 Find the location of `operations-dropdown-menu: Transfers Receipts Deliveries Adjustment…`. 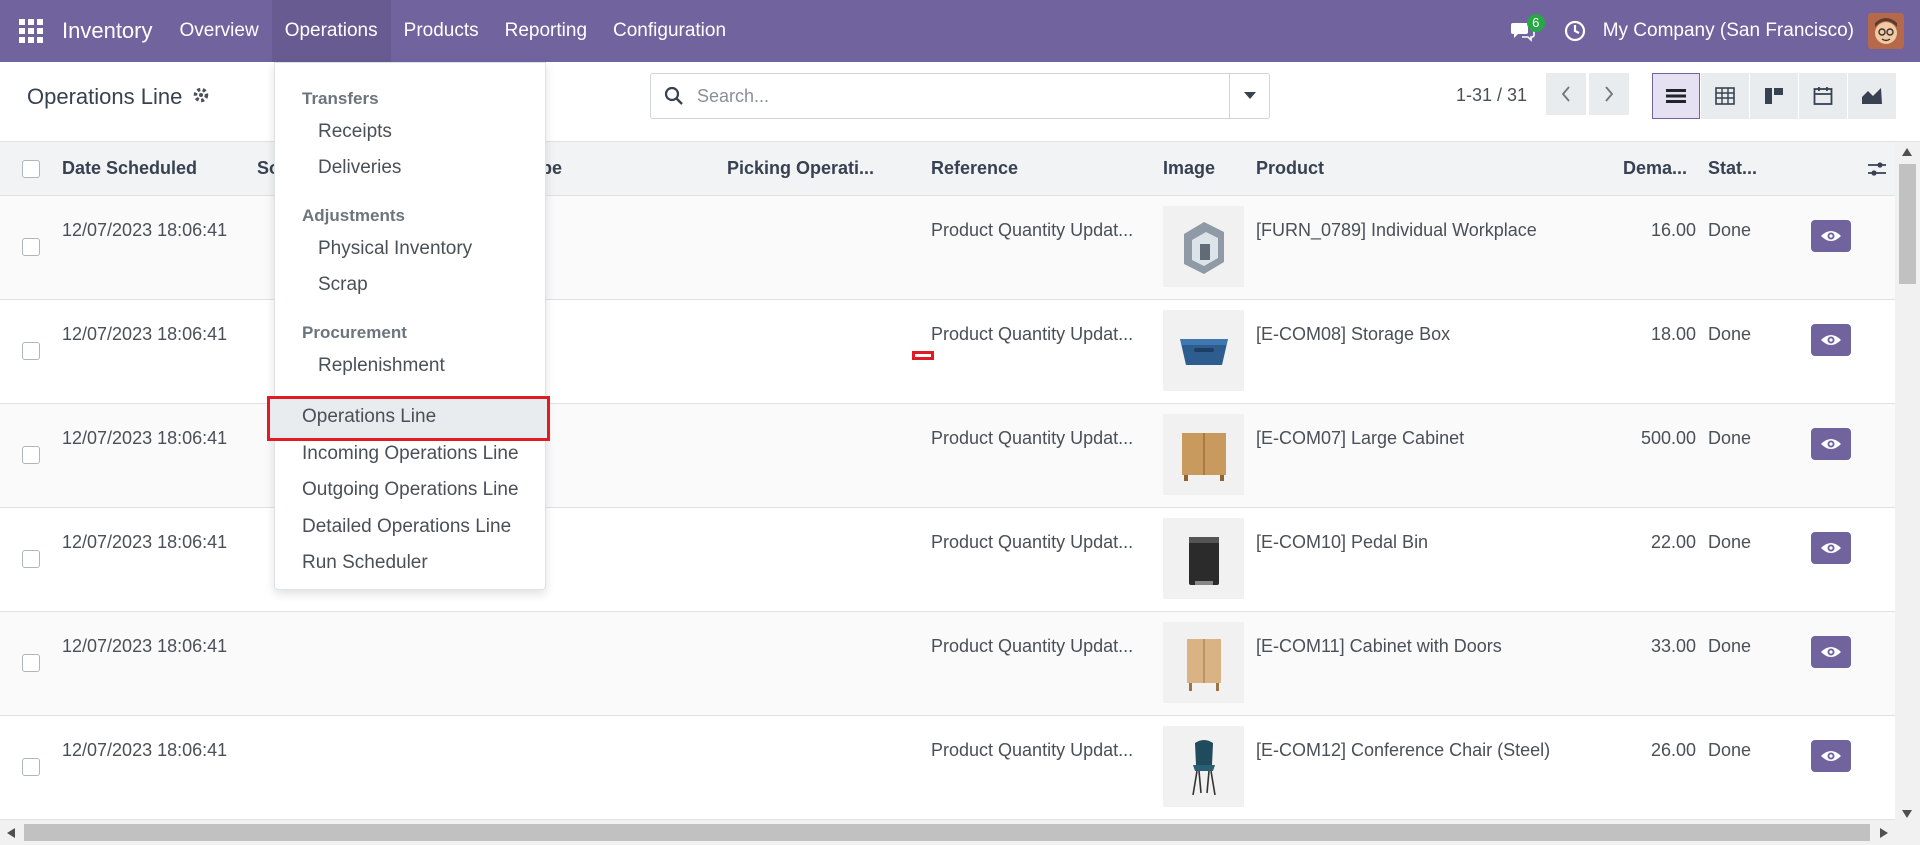

operations-dropdown-menu: Transfers Receipts Deliveries Adjustment… is located at coordinates (408, 326).